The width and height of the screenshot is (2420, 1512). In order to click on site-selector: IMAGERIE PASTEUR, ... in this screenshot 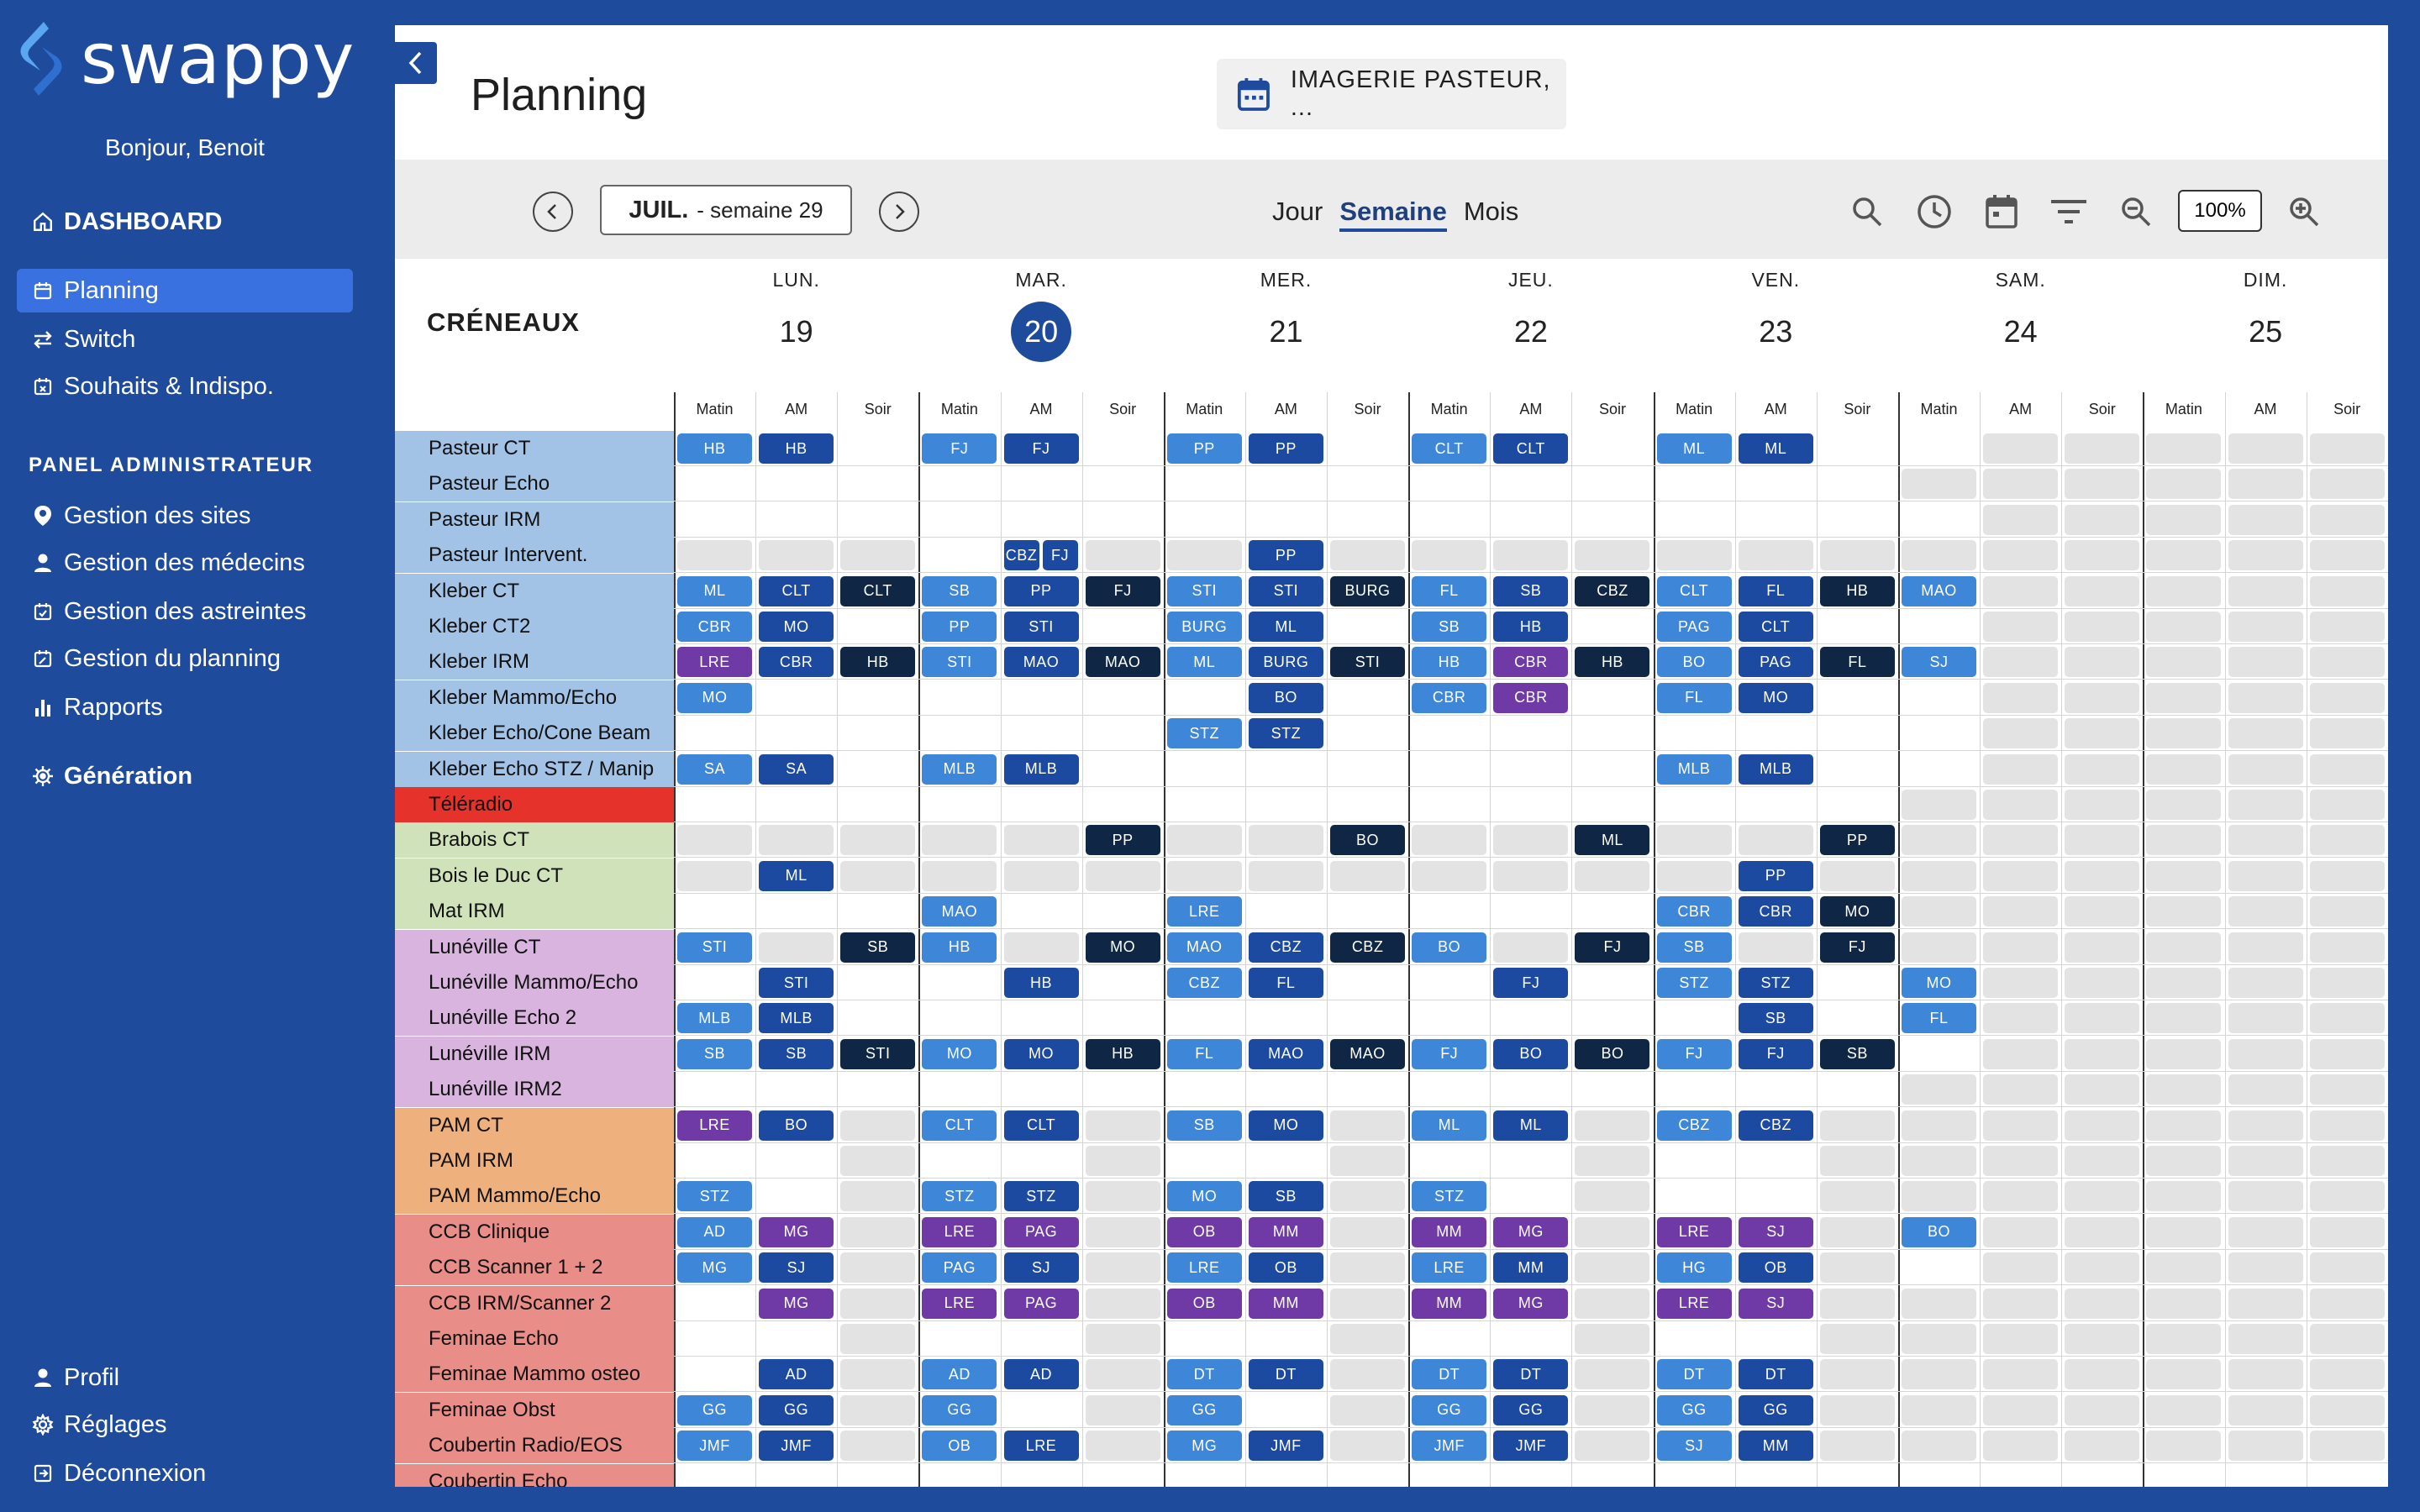, I will do `click(1391, 94)`.